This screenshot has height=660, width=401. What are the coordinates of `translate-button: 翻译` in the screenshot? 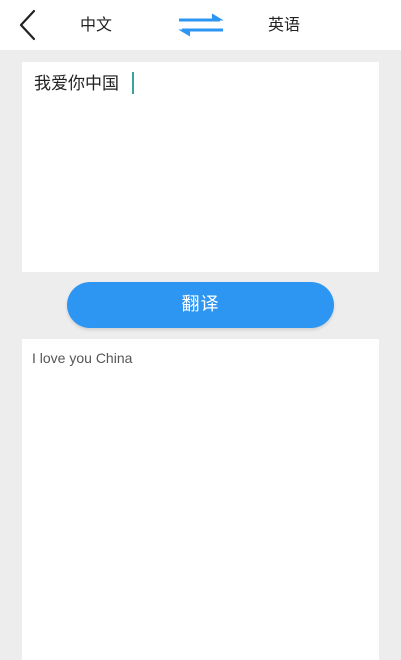 It's located at (200, 305).